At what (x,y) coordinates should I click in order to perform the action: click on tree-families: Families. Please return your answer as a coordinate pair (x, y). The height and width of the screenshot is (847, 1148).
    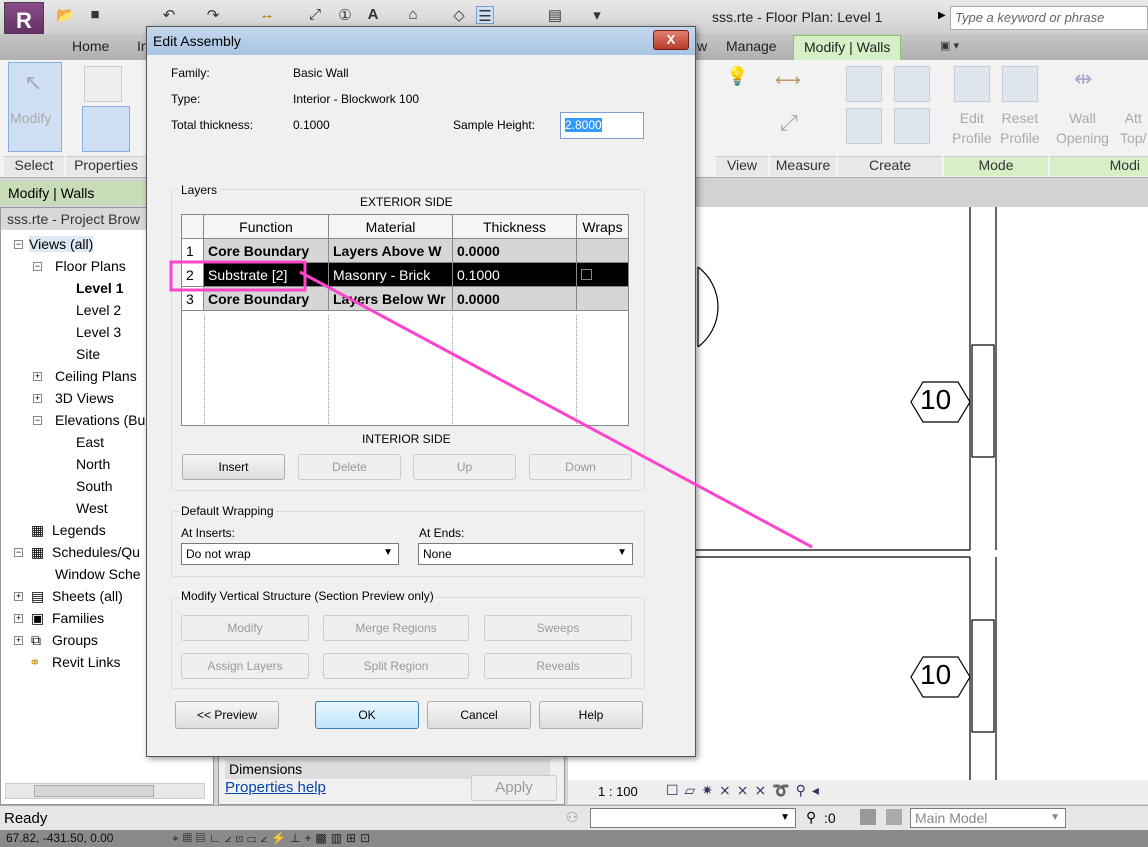
    Looking at the image, I should click on (78, 618).